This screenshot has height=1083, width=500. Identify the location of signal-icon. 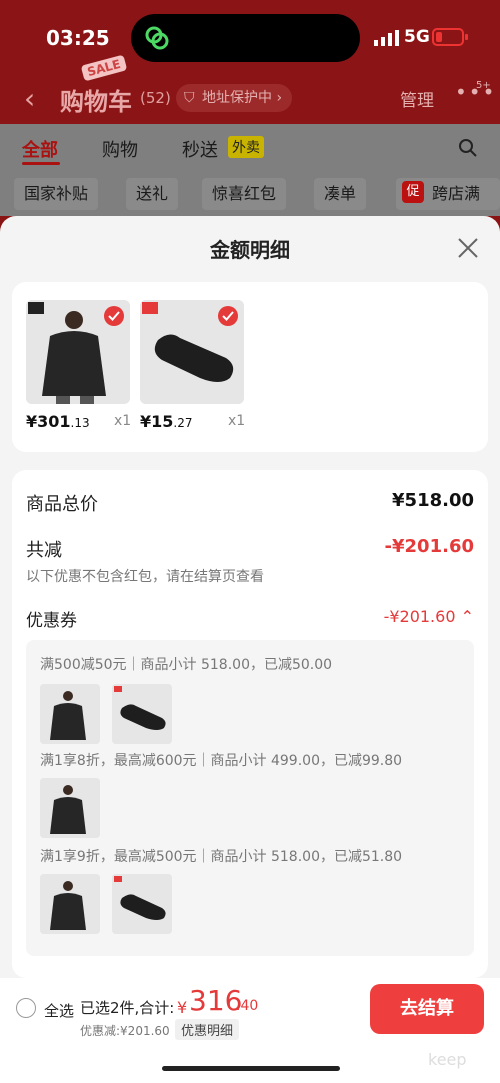
(386, 38).